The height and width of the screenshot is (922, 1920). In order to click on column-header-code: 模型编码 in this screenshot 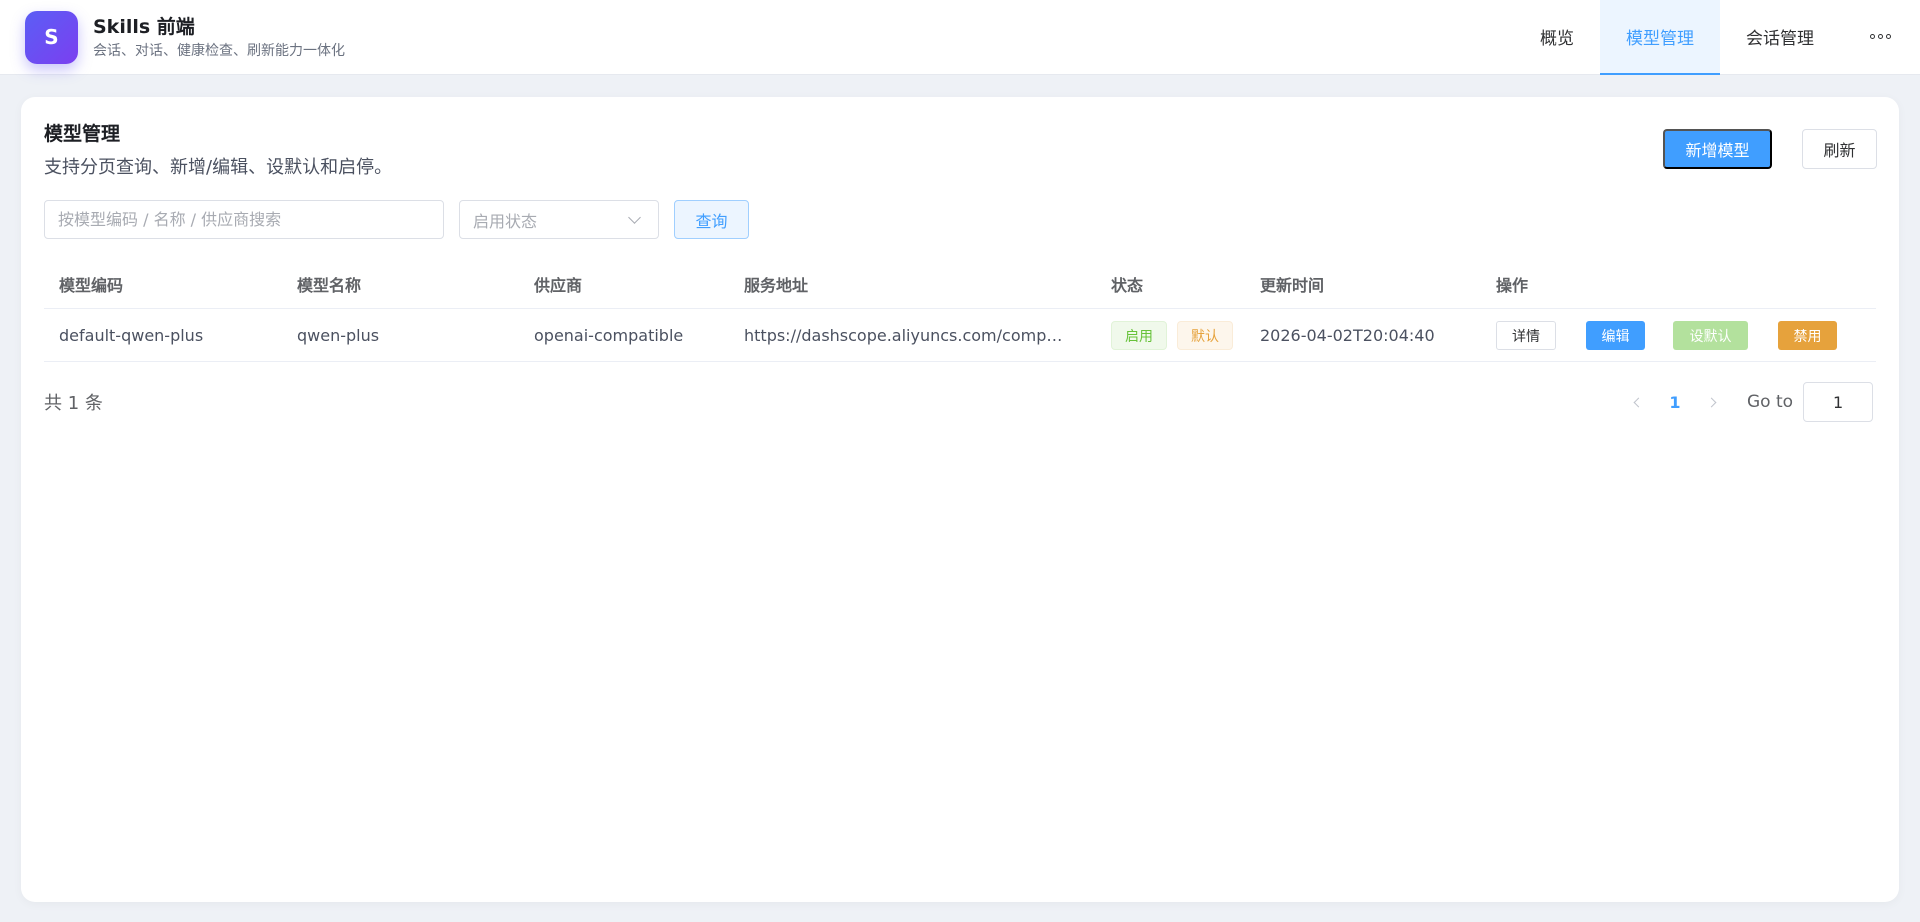, I will do `click(91, 285)`.